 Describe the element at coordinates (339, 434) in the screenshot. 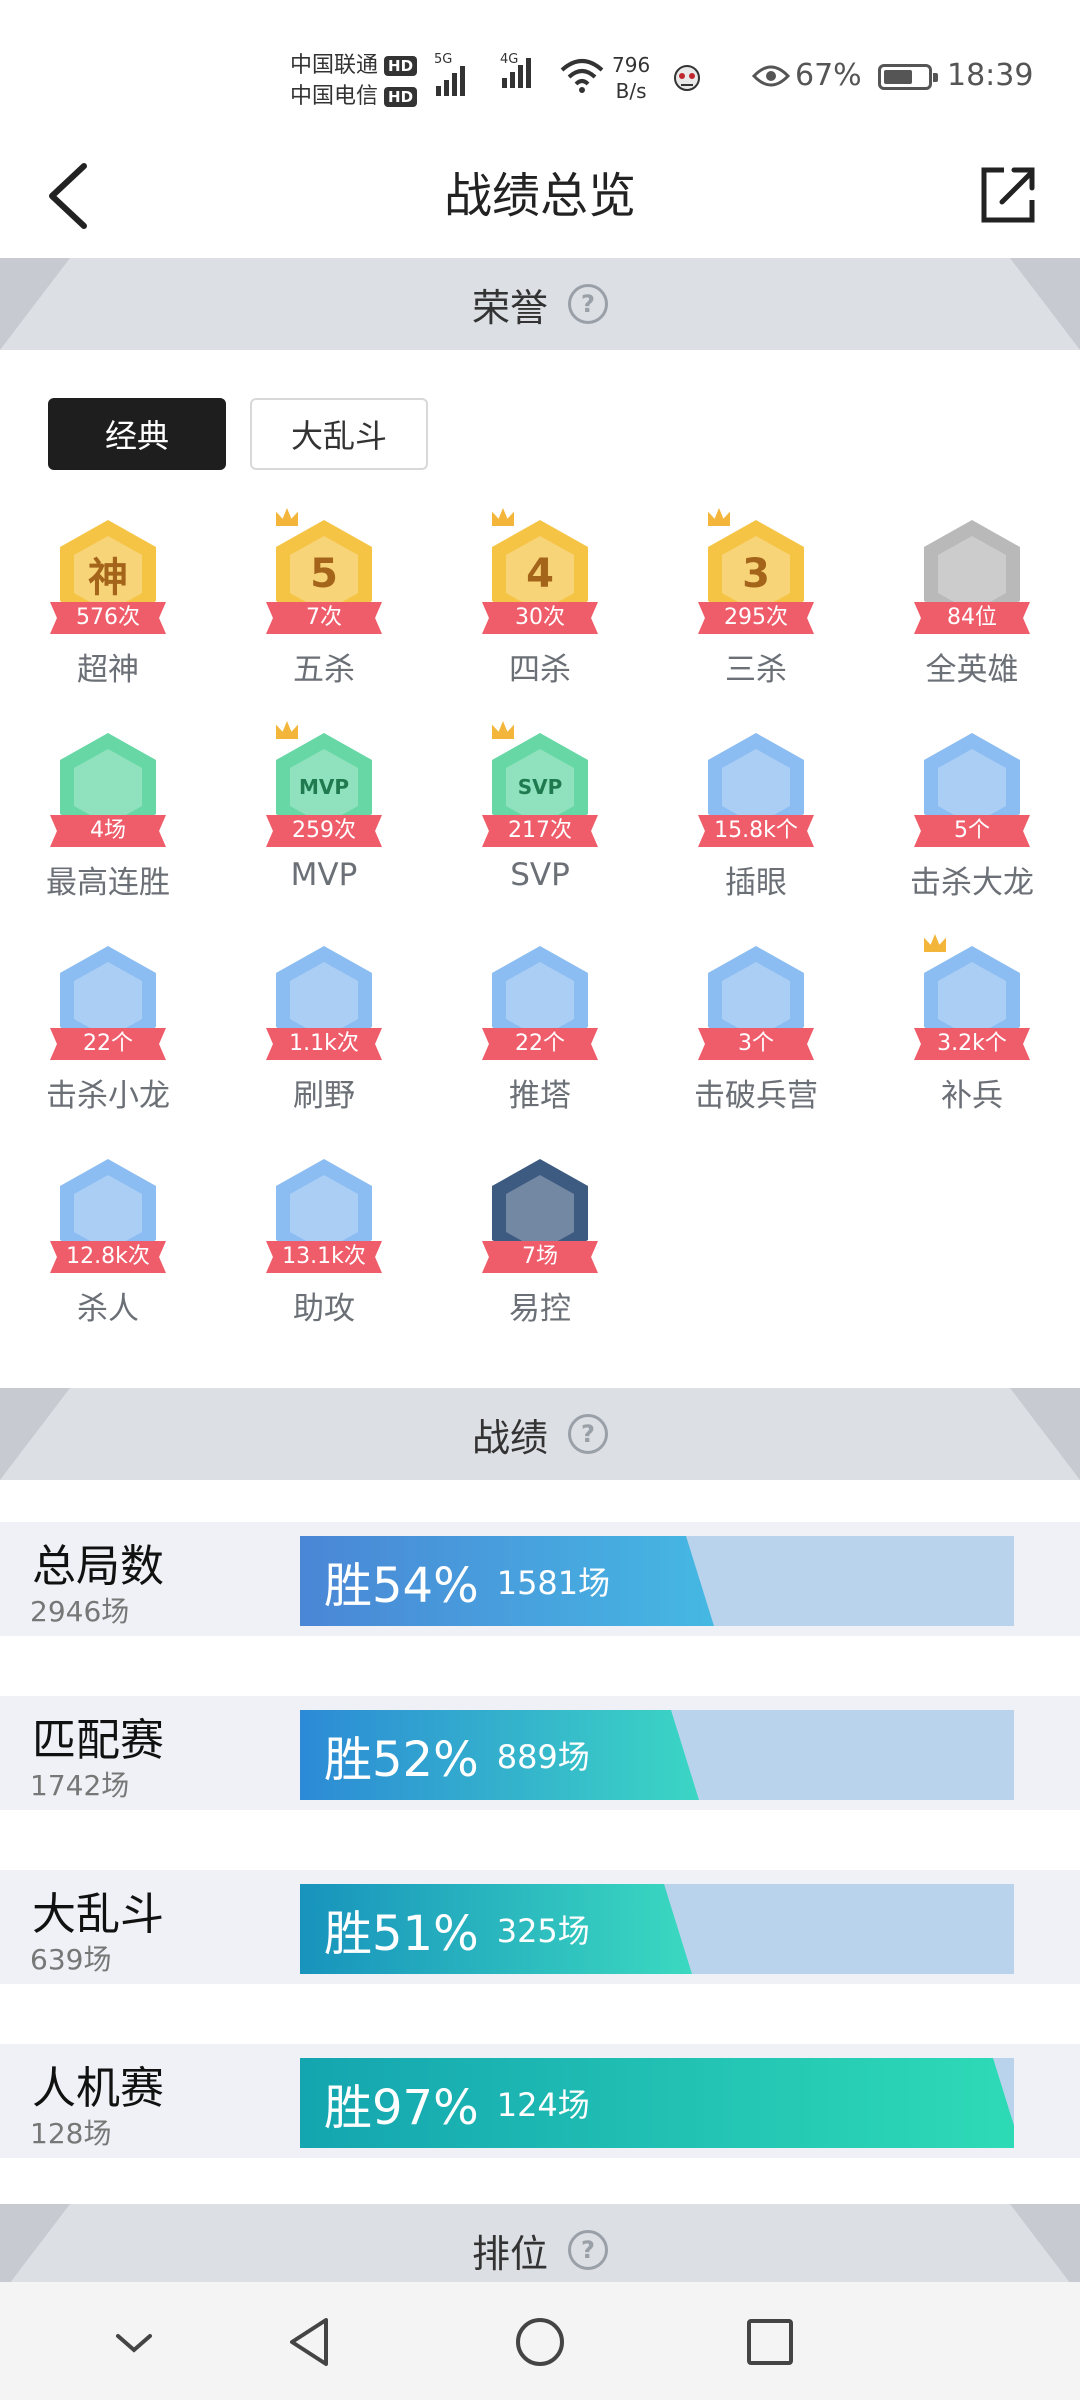

I see `tab-brawl: 大乱斗` at that location.